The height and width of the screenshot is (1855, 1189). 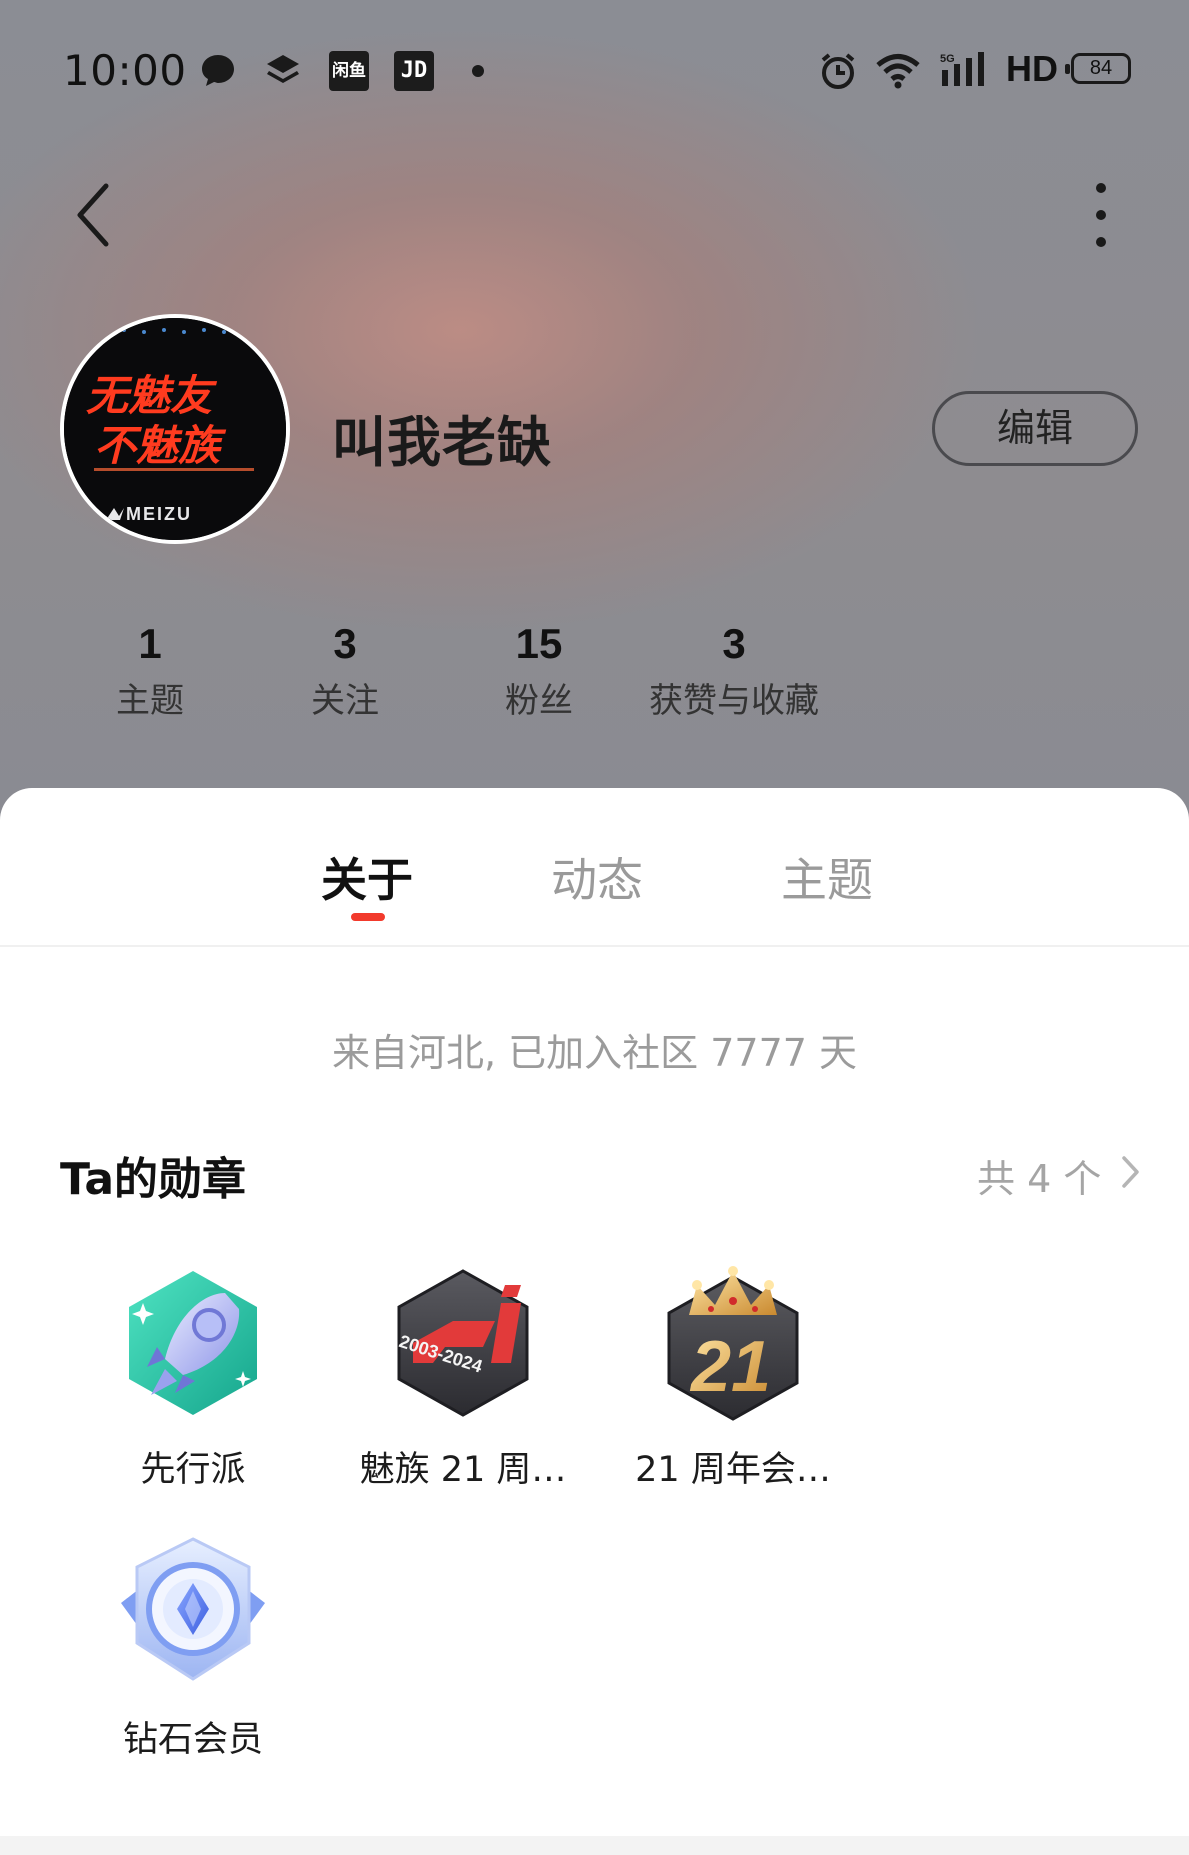 I want to click on chat-bubble-icon, so click(x=218, y=71).